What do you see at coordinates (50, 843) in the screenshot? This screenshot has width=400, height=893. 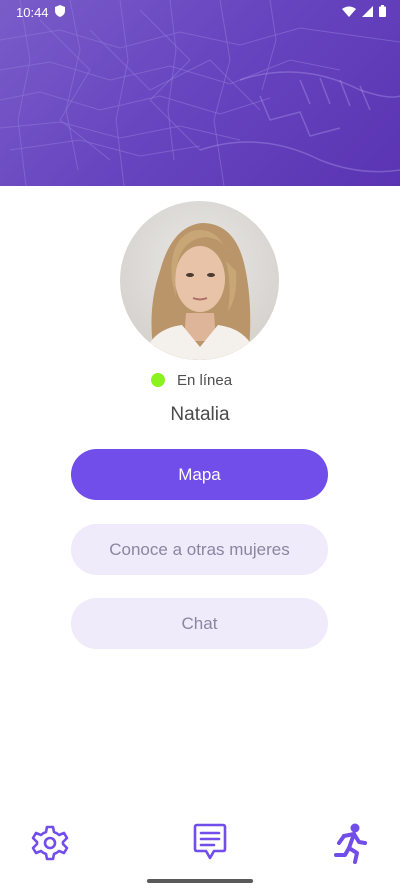 I see `settings-icon` at bounding box center [50, 843].